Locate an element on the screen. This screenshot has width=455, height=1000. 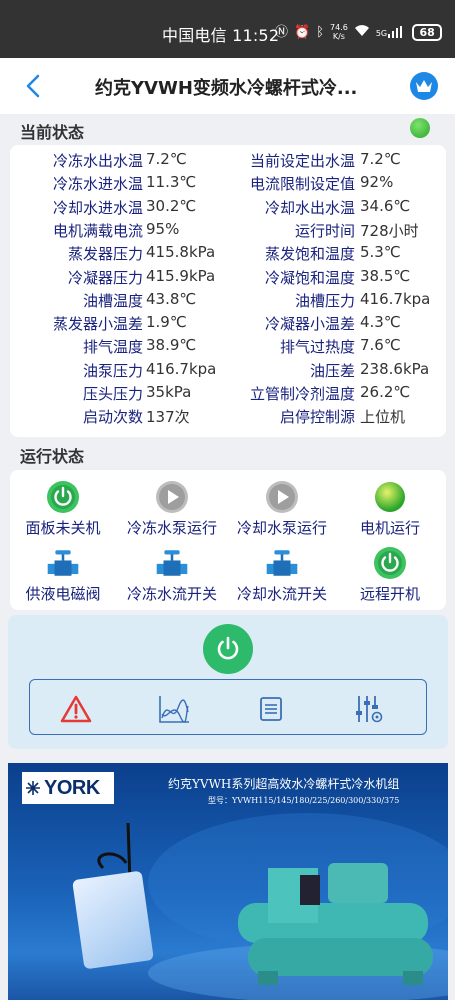
alarm-button is located at coordinates (76, 709).